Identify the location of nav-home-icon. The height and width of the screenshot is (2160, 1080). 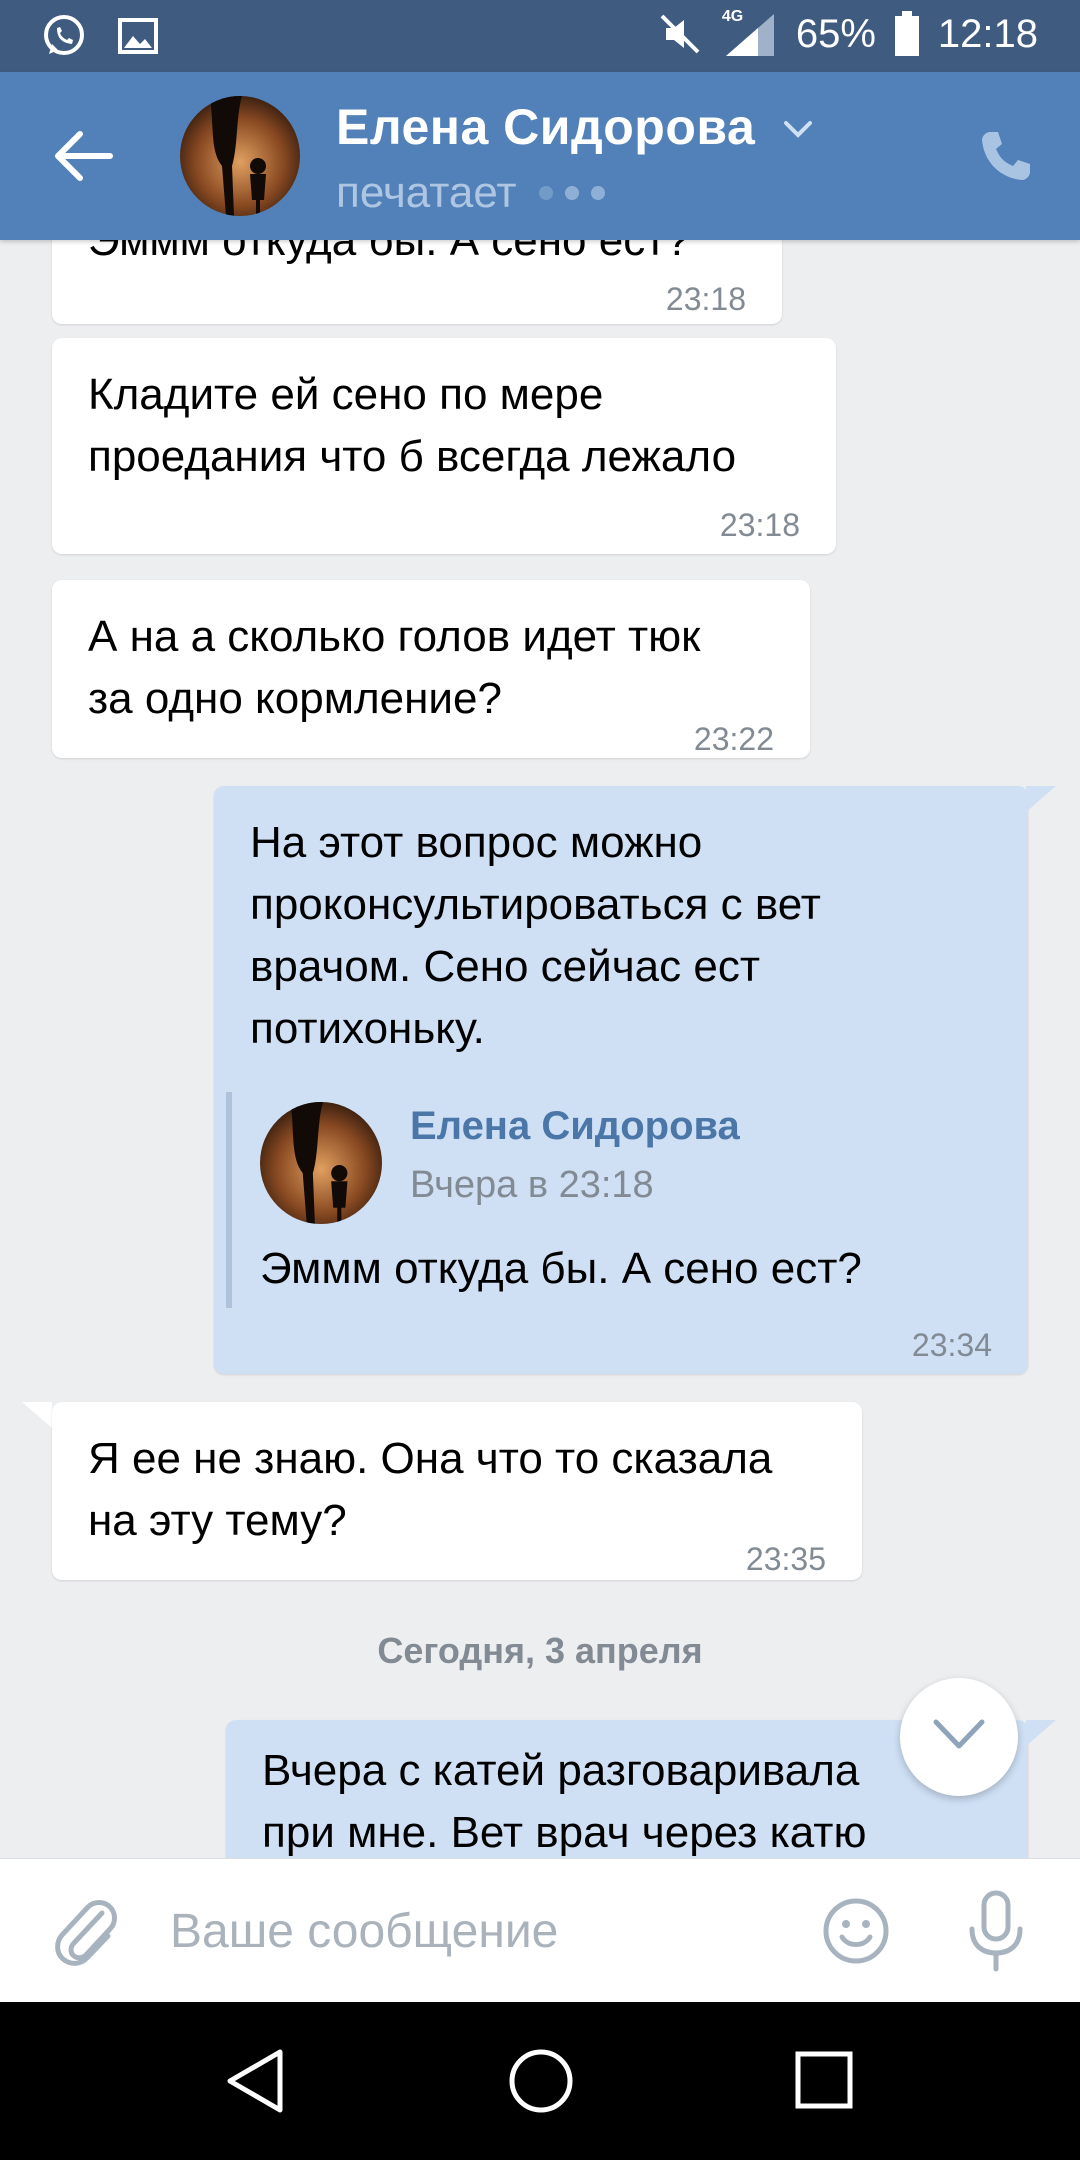
(541, 2081).